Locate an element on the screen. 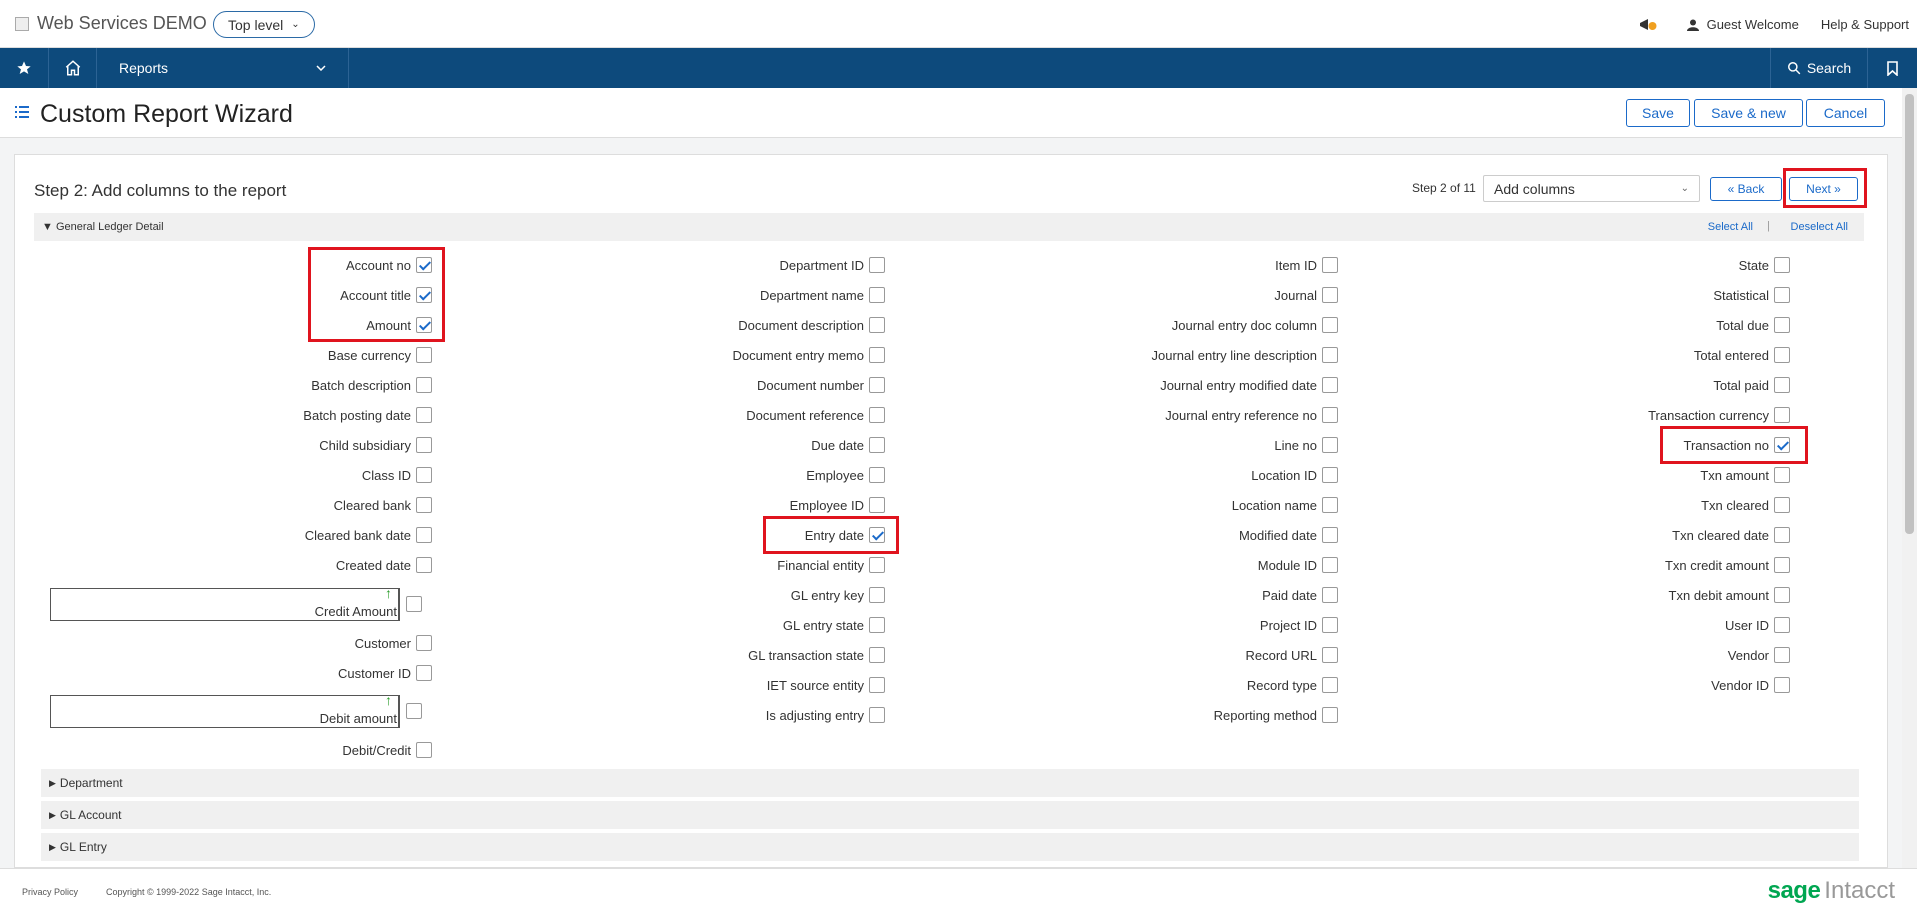 The width and height of the screenshot is (1917, 911). column-field-row: Record URL is located at coordinates (1168, 655).